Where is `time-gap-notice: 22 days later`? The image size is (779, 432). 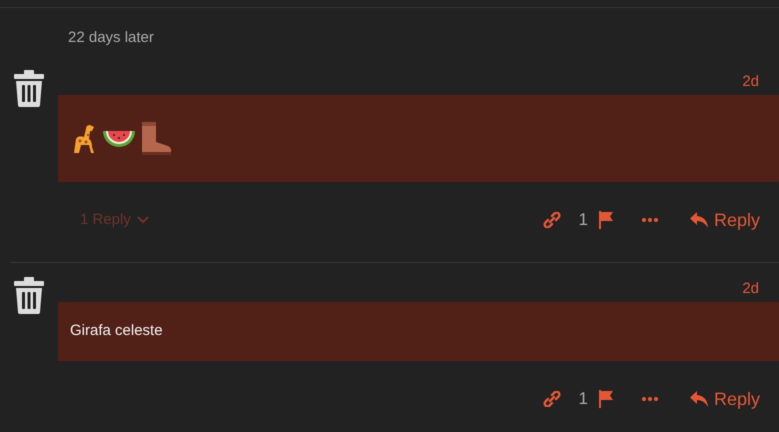
time-gap-notice: 22 days later is located at coordinates (111, 37).